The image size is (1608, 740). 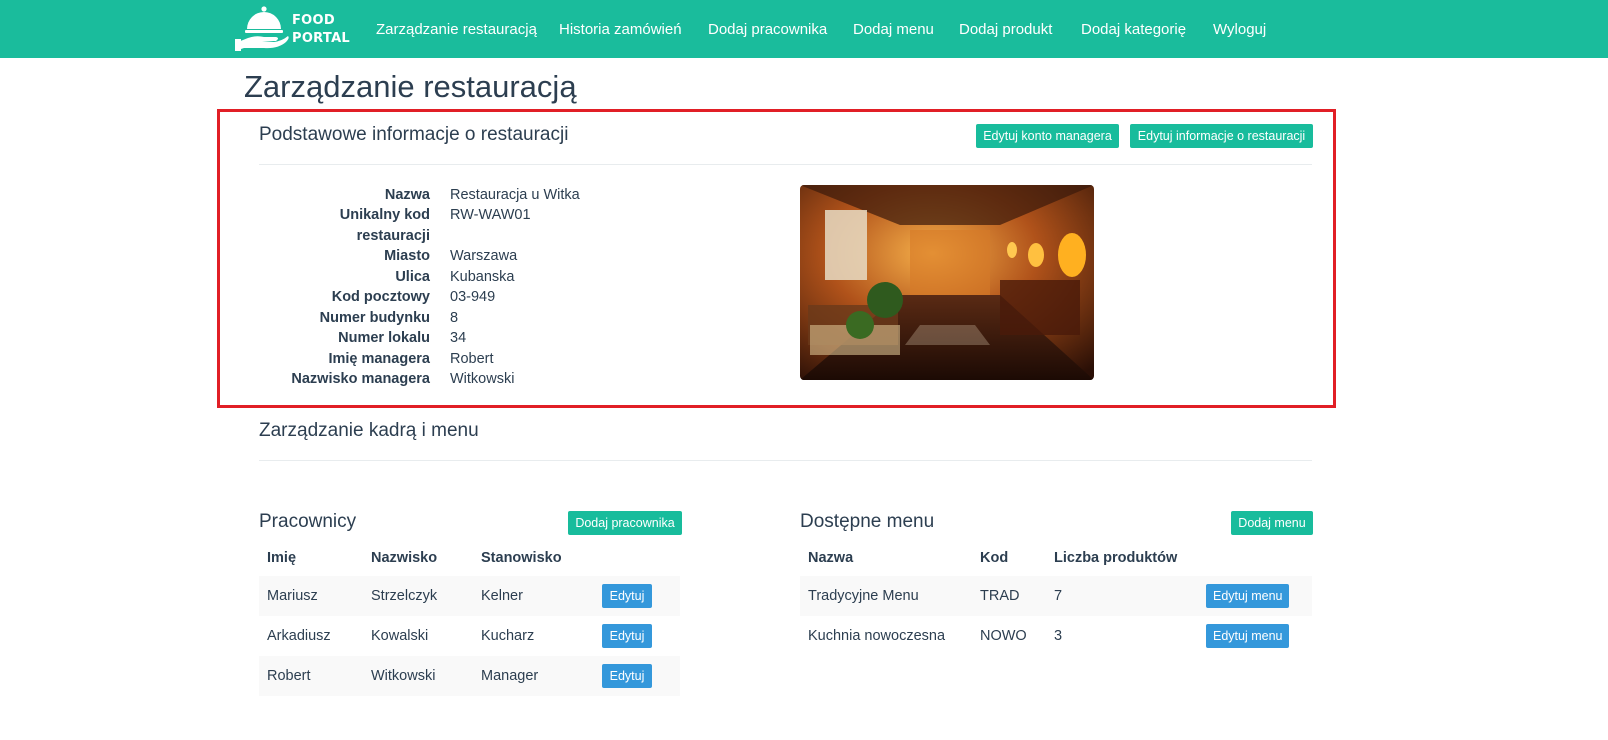 What do you see at coordinates (313, 20) in the screenshot?
I see `logo-line-food: FOOD` at bounding box center [313, 20].